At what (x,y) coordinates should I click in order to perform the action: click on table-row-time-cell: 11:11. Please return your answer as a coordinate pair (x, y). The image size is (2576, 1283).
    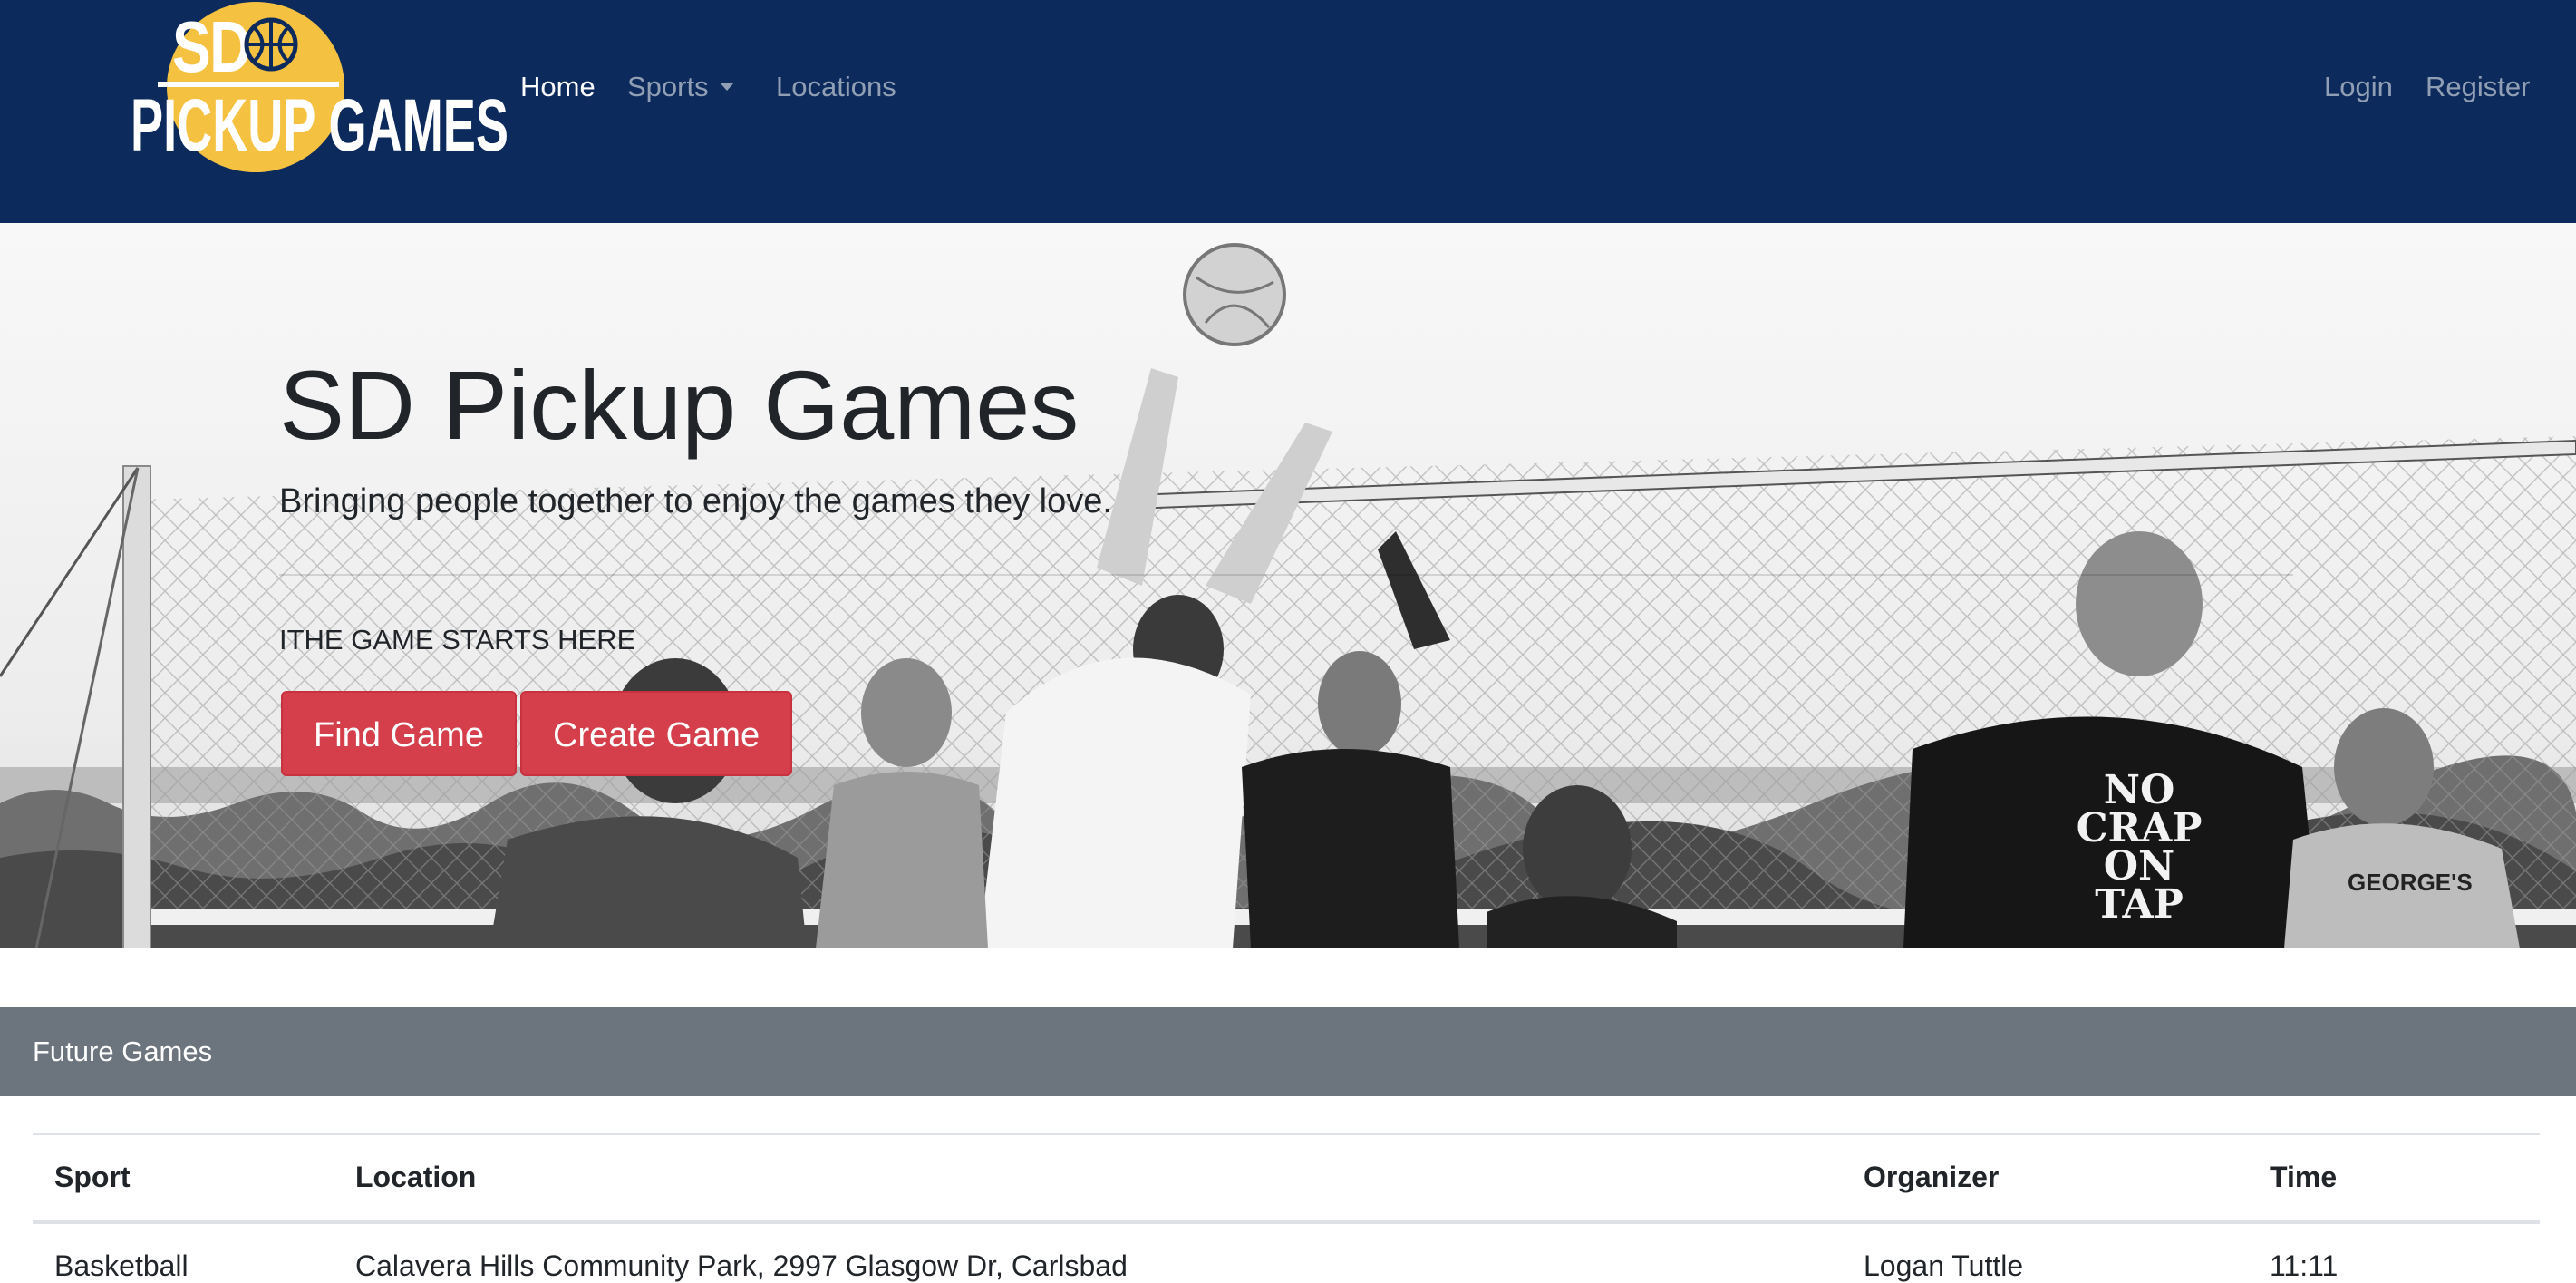
    Looking at the image, I should click on (2304, 1265).